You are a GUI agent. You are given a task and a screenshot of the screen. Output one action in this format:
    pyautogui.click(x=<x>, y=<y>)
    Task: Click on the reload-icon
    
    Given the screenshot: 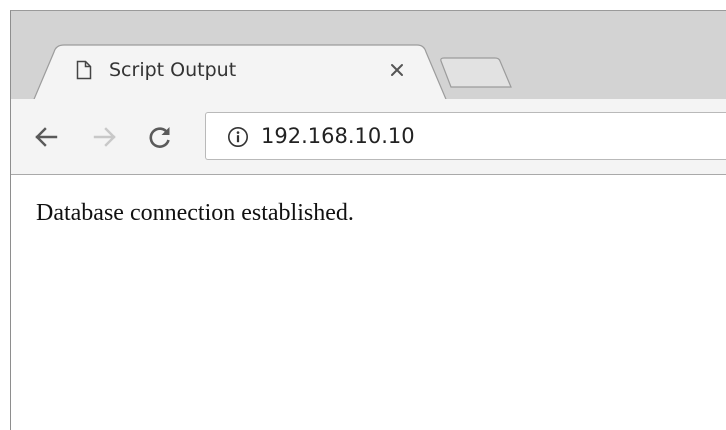 What is the action you would take?
    pyautogui.click(x=159, y=137)
    